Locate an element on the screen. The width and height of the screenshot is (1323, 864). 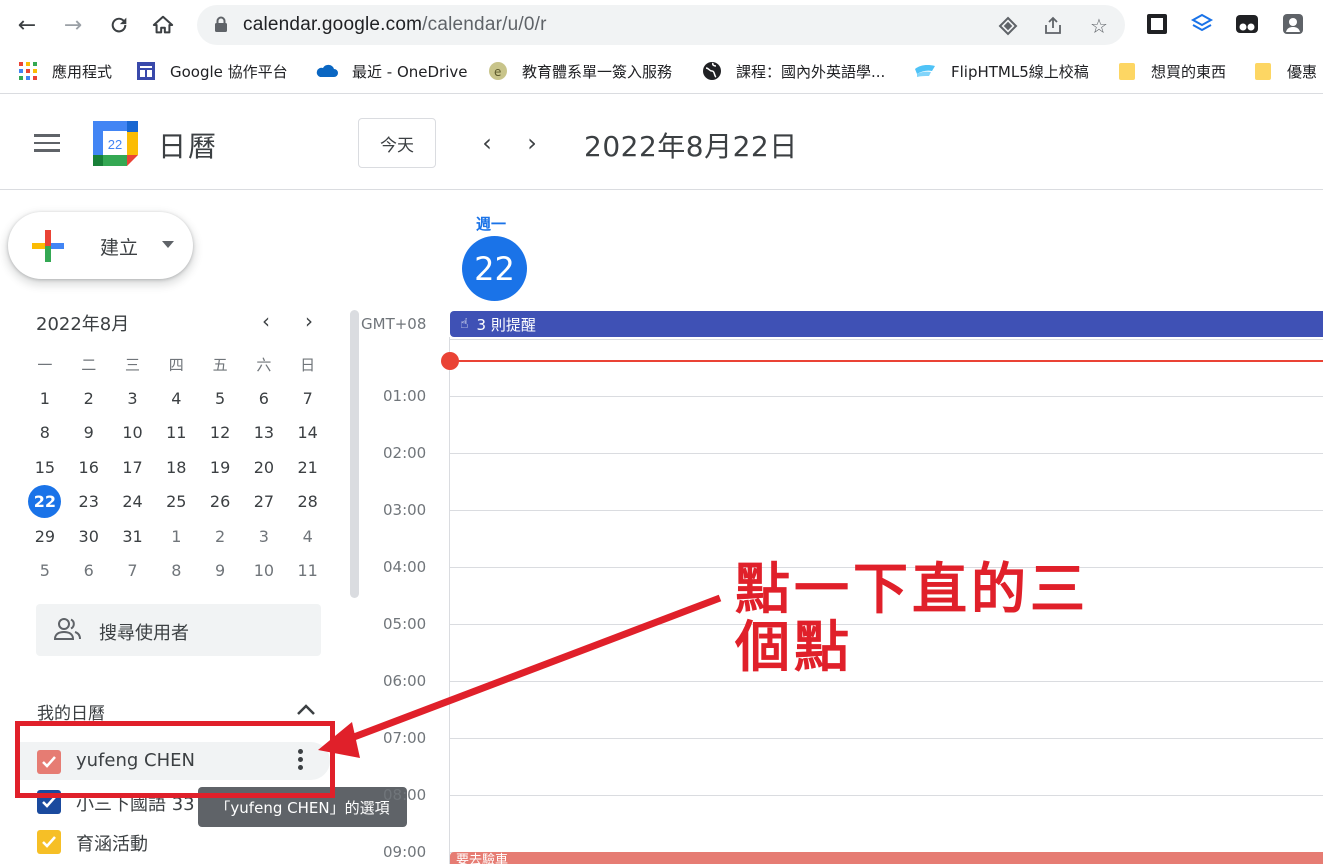
mini-calendar-day: 25 is located at coordinates (176, 502).